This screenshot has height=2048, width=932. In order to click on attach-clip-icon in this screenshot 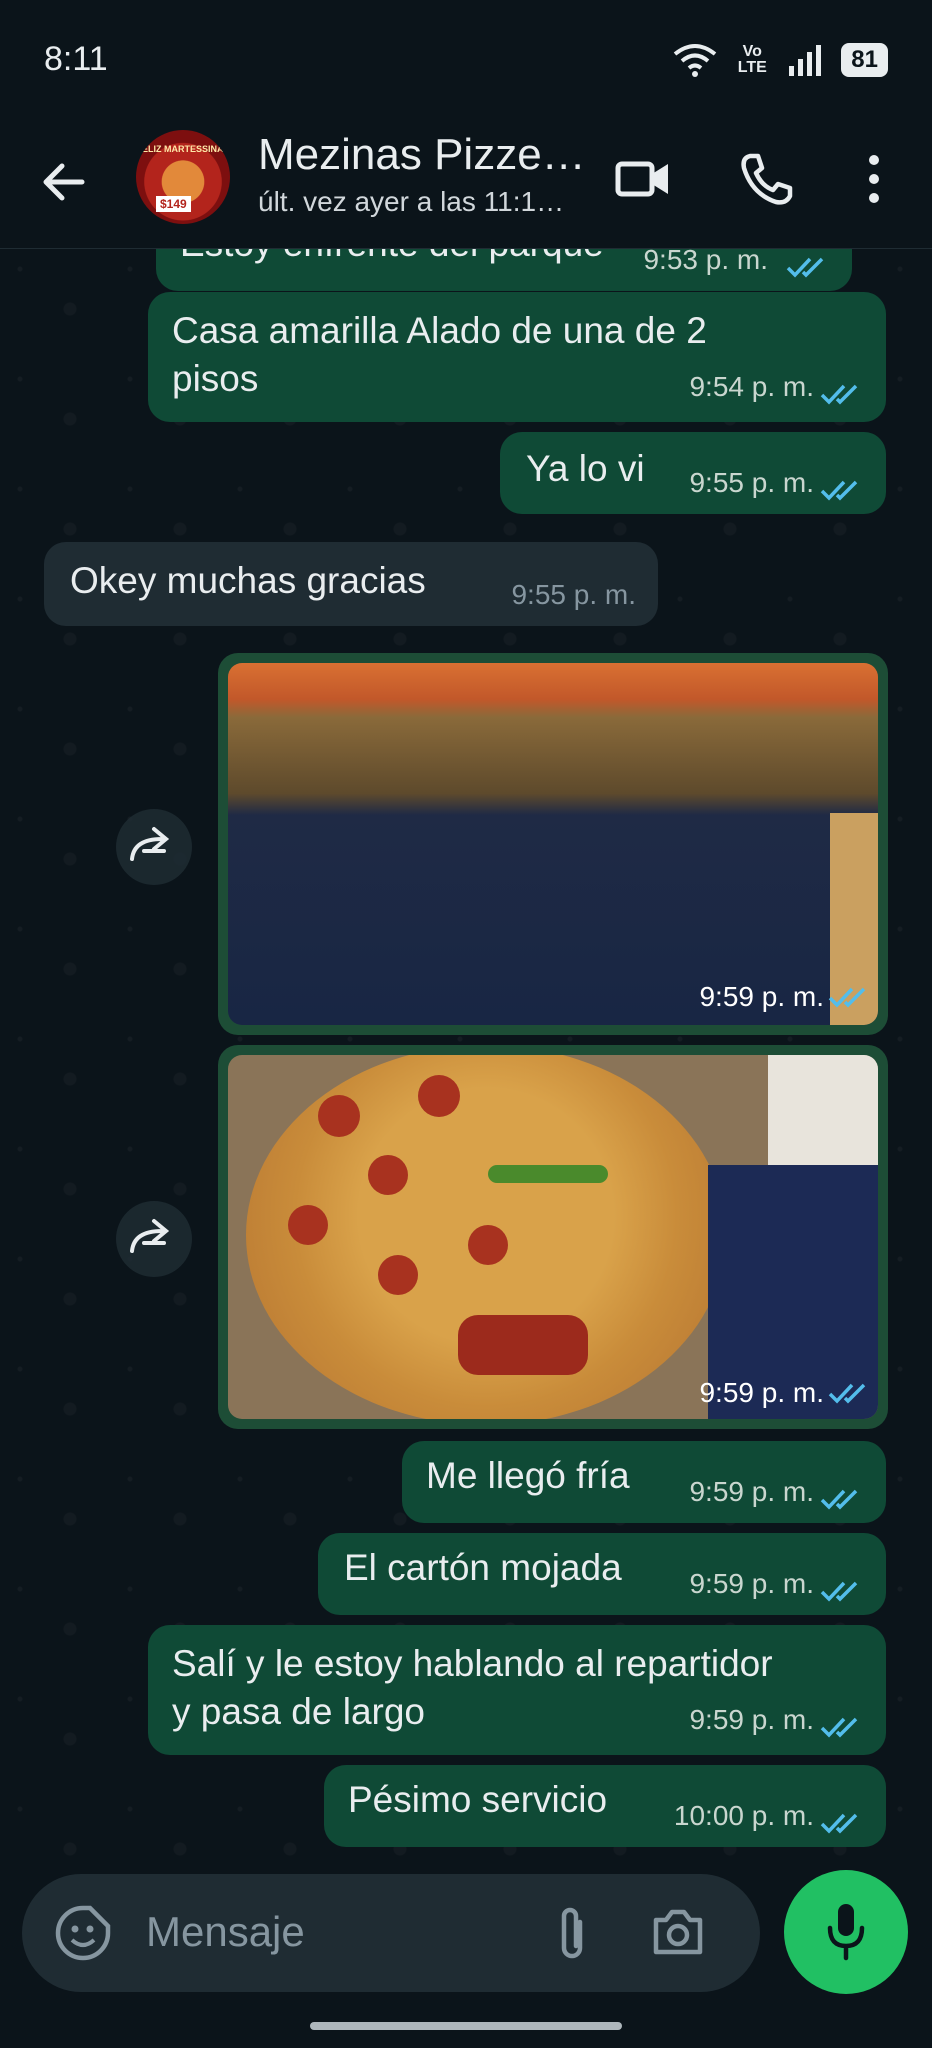, I will do `click(572, 1934)`.